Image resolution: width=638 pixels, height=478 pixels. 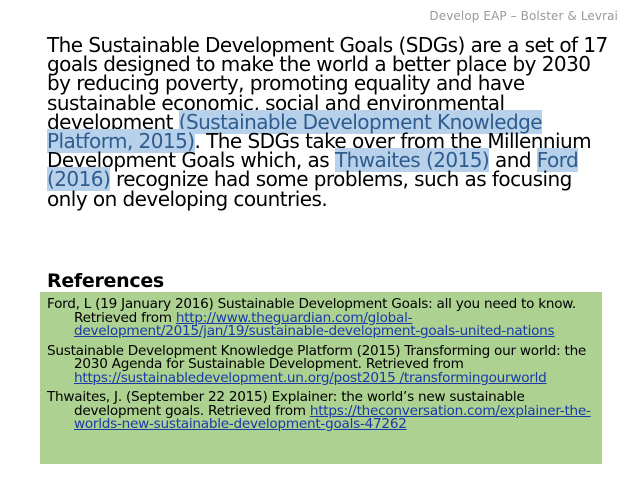 I want to click on slide-header: Develop EAP – Bolster & Levrai, so click(x=523, y=16).